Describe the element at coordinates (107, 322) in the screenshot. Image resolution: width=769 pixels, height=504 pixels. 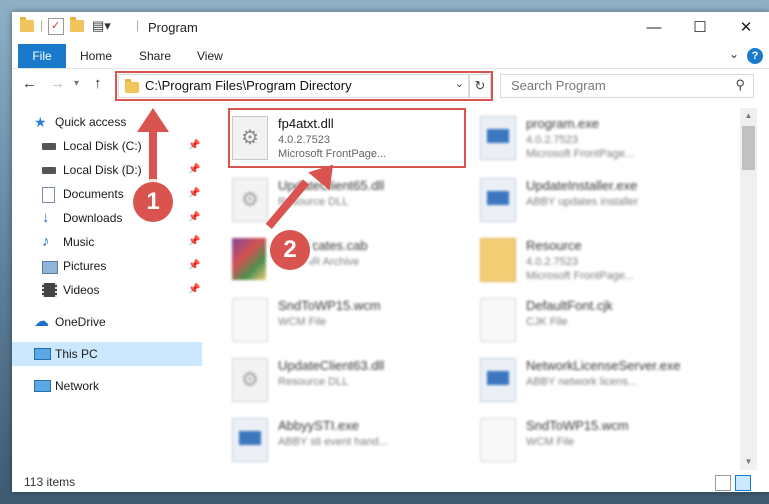
I see `sidebar-item-onedrive: ☁ OneDrive` at that location.